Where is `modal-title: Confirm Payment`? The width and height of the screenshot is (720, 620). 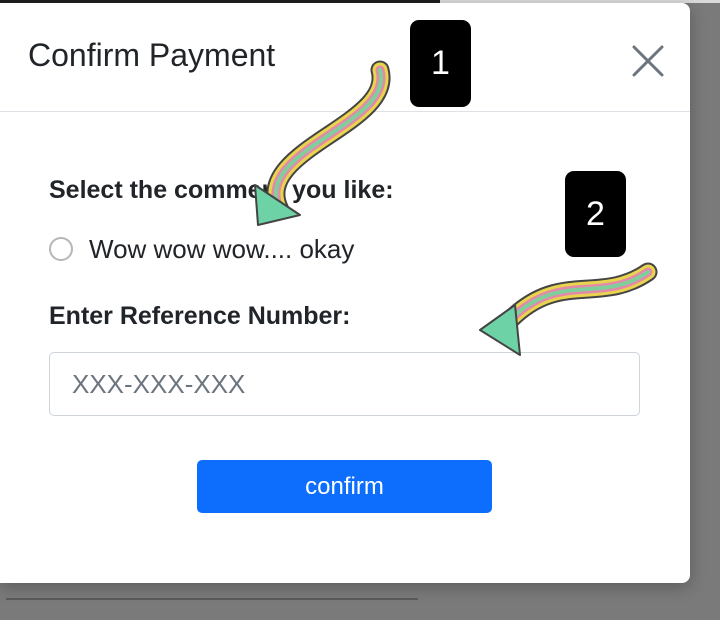 modal-title: Confirm Payment is located at coordinates (152, 55).